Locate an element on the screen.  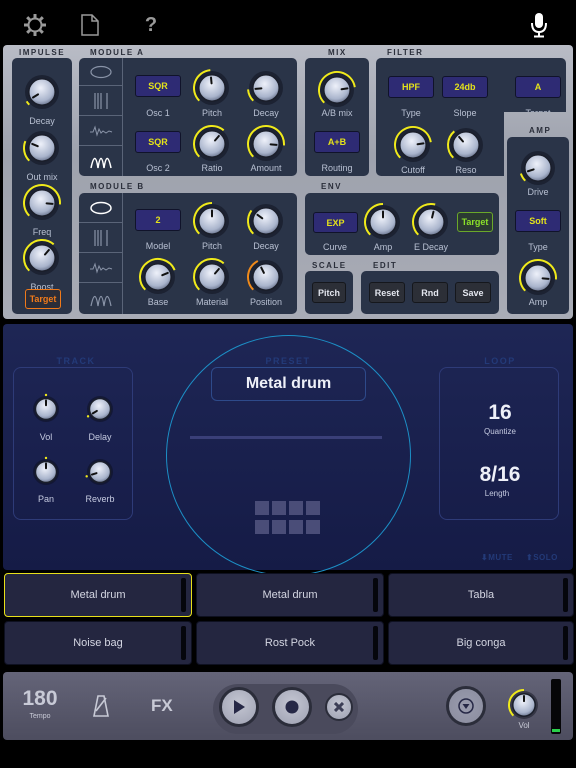
env-title: ENV is located at coordinates (331, 186).